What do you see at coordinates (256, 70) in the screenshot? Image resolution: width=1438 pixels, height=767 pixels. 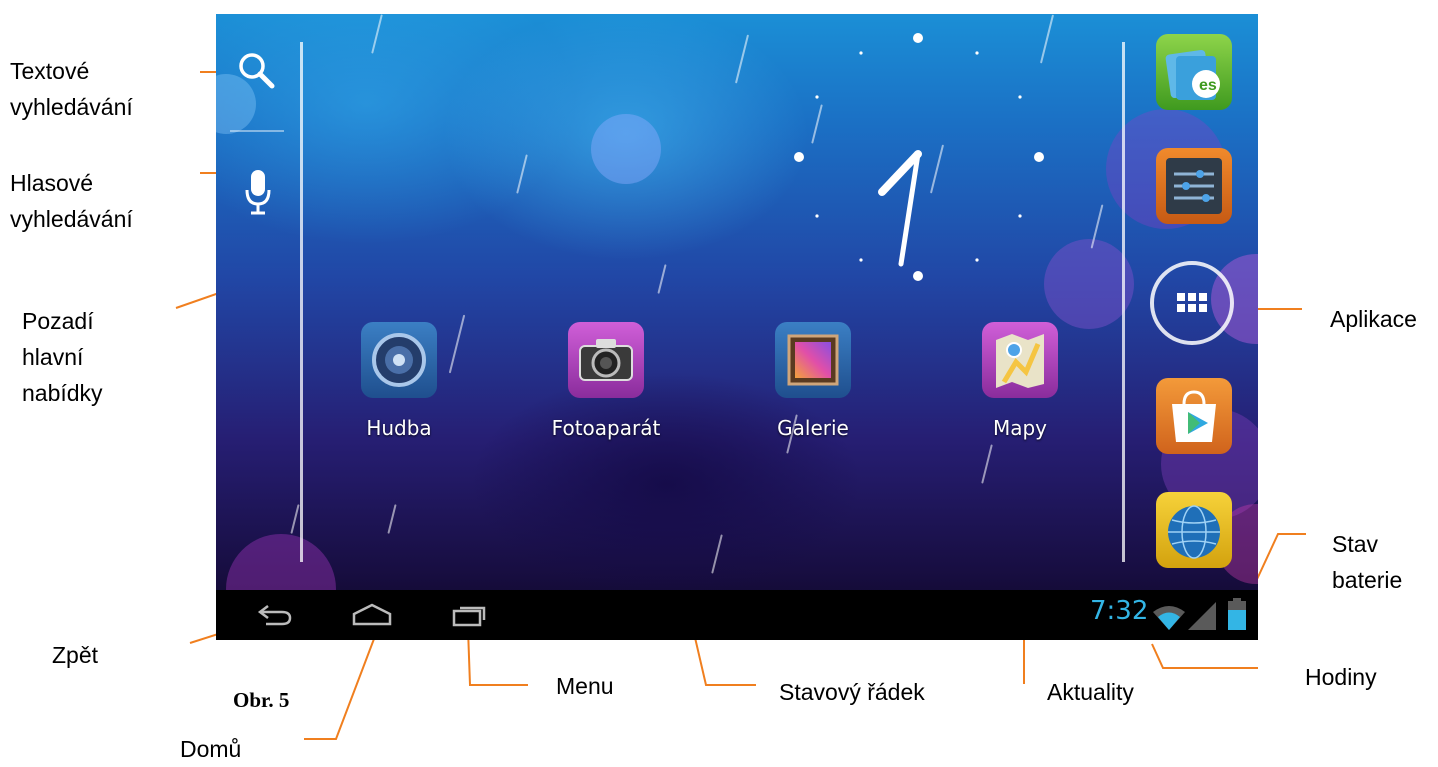 I see `search-icon` at bounding box center [256, 70].